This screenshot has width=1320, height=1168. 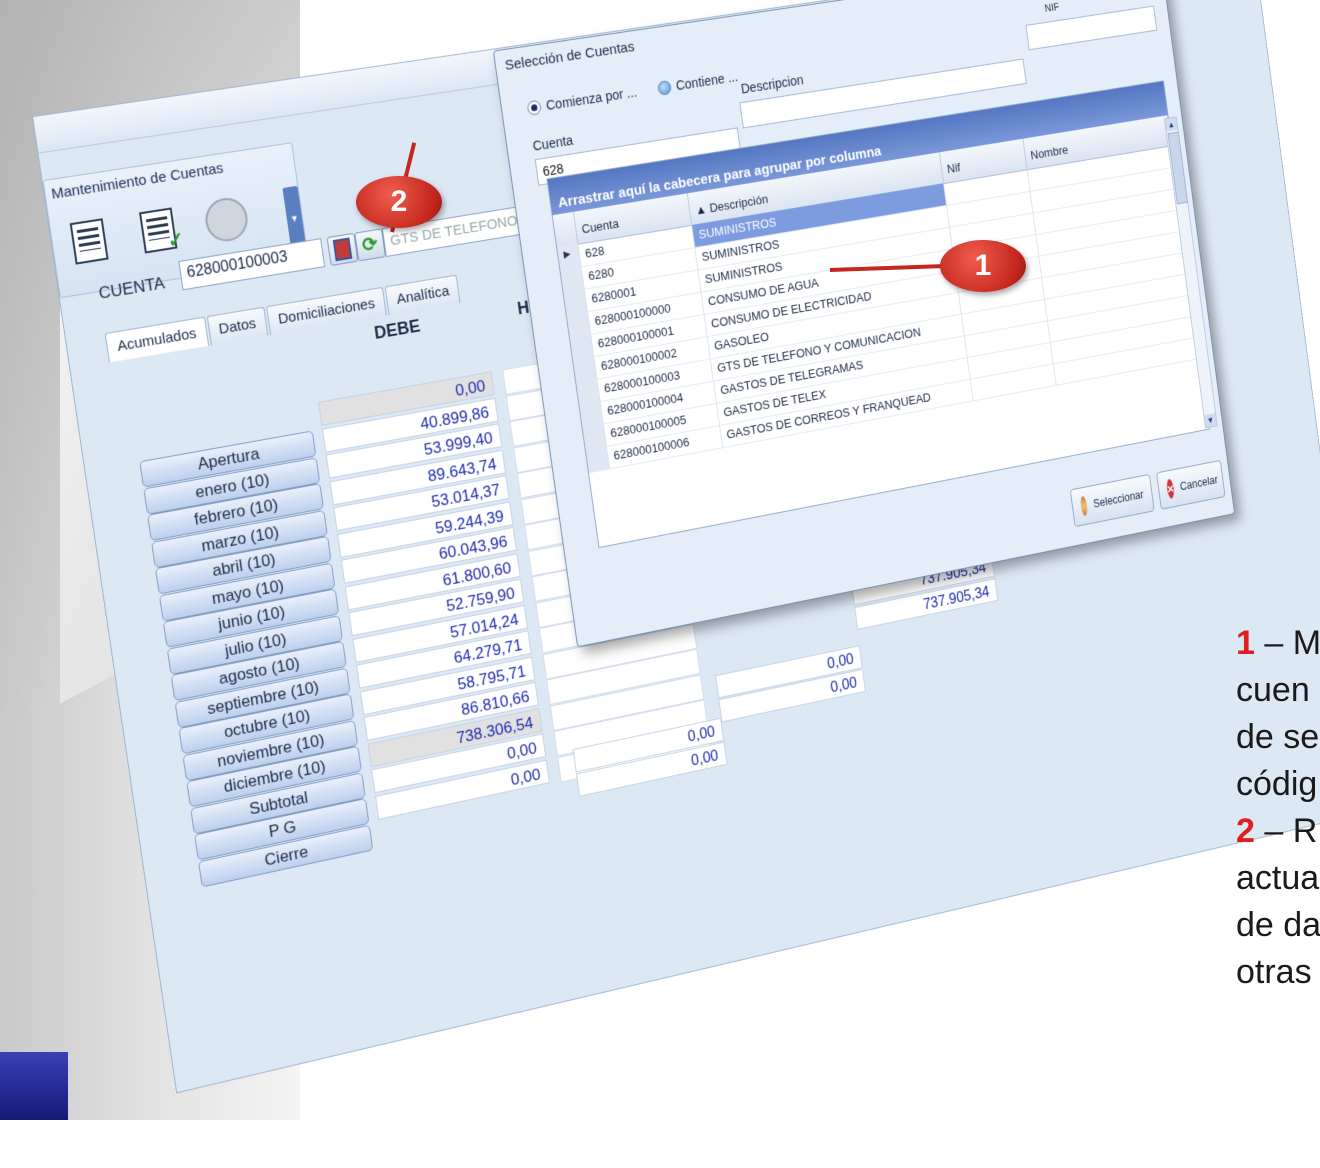 I want to click on header-descripcion-label: Descripción, so click(x=739, y=203).